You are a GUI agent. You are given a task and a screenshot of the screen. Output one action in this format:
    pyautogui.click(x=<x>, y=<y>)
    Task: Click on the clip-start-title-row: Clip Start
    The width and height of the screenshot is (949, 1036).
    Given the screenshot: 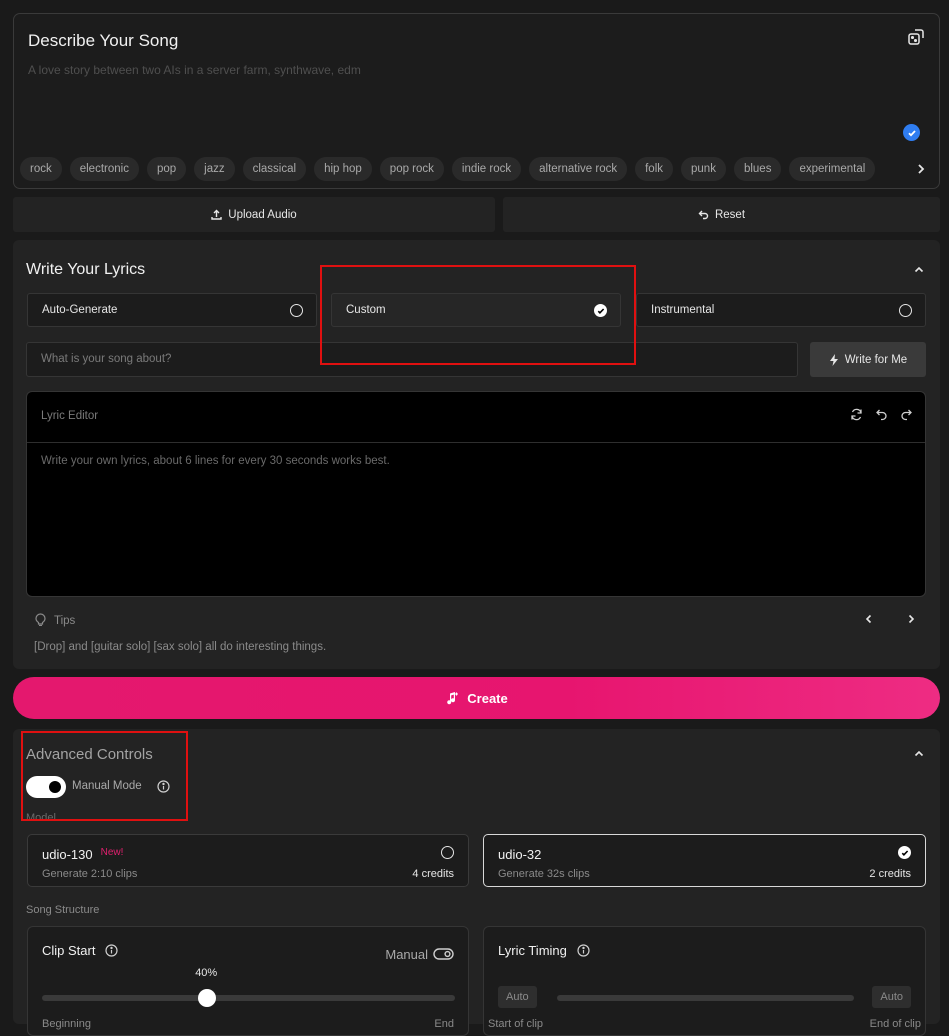 What is the action you would take?
    pyautogui.click(x=80, y=950)
    